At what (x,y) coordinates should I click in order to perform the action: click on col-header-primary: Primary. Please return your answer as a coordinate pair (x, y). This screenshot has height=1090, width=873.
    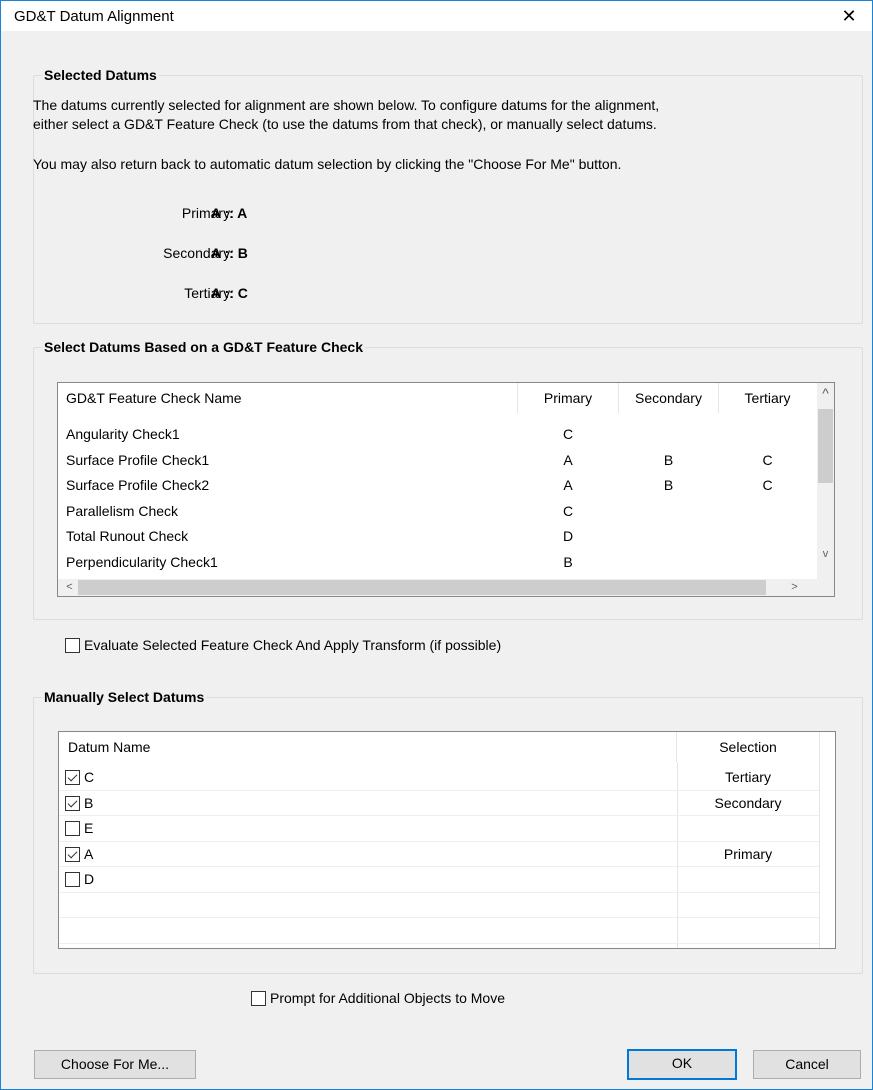
    Looking at the image, I should click on (568, 398).